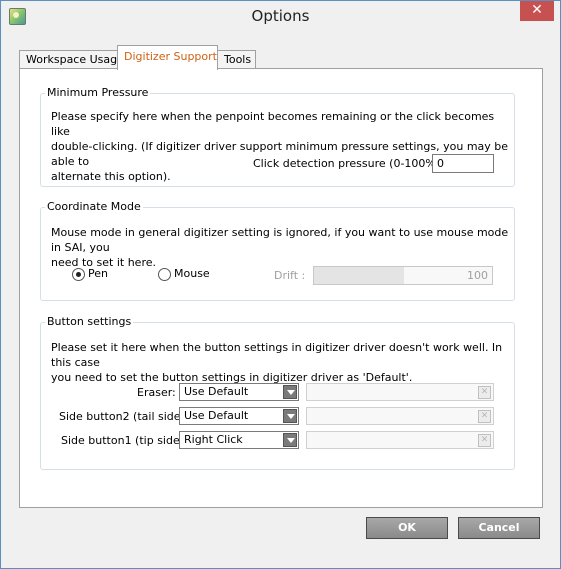 The image size is (561, 569). I want to click on tab-workspace-usage: Workspace Usage, so click(71, 60).